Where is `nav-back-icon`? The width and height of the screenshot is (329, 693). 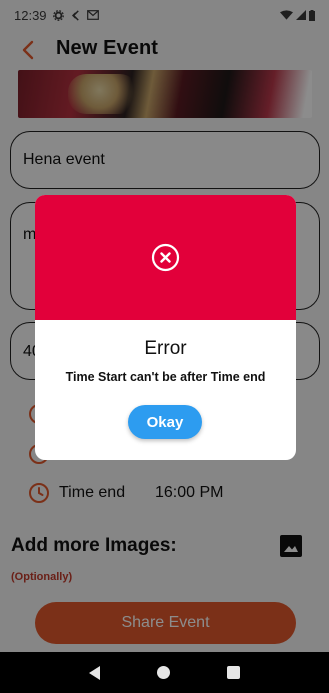 nav-back-icon is located at coordinates (94, 672).